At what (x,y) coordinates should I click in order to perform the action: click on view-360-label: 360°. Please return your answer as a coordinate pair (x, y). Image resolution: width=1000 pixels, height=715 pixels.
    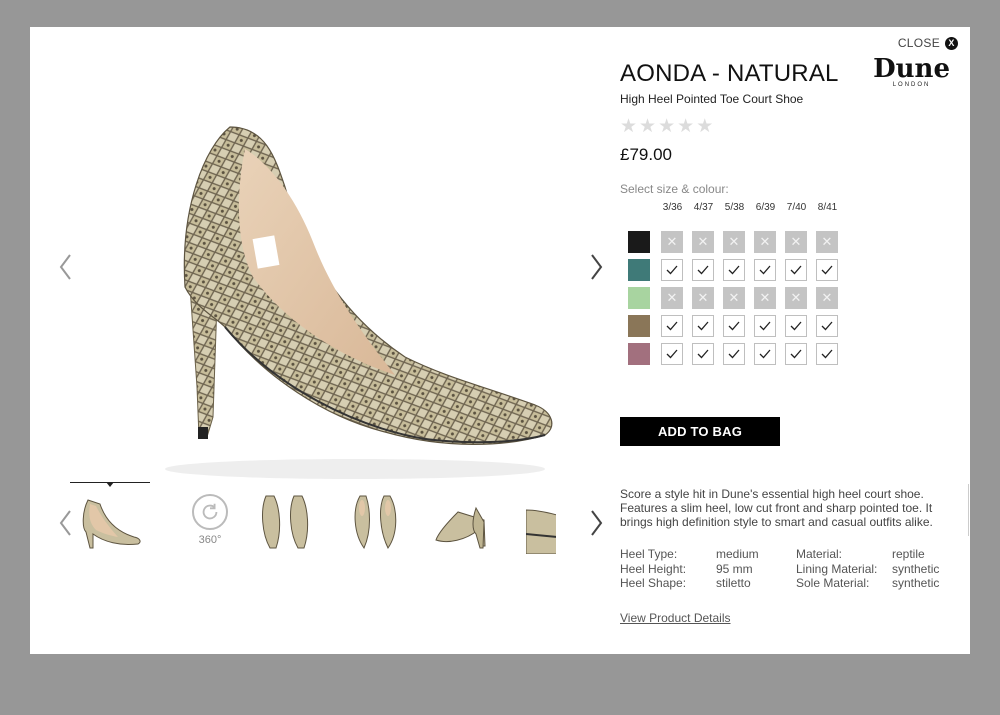
    Looking at the image, I should click on (210, 540).